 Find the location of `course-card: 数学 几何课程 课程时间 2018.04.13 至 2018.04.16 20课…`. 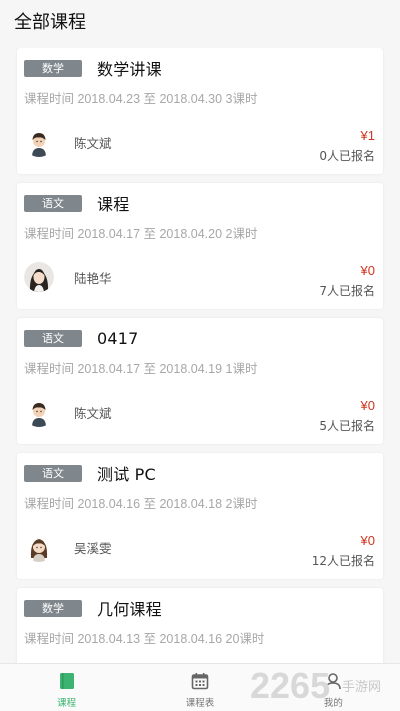

course-card: 数学 几何课程 课程时间 2018.04.13 至 2018.04.16 20课… is located at coordinates (200, 625).